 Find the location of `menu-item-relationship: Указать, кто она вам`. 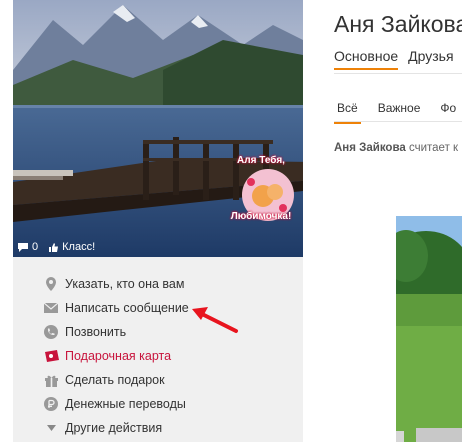

menu-item-relationship: Указать, кто она вам is located at coordinates (173, 284).